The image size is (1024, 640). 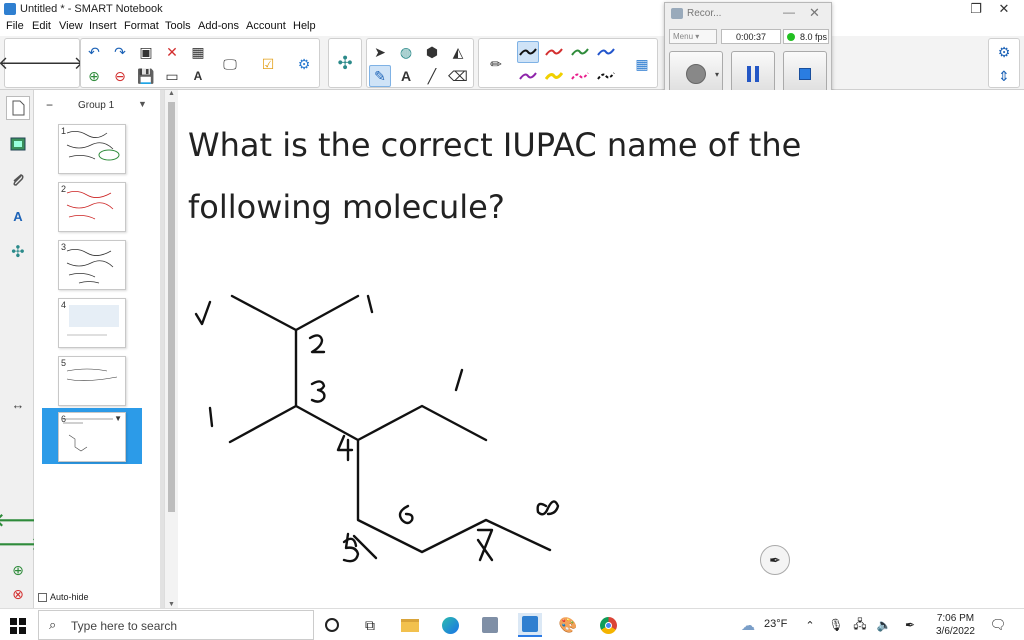 What do you see at coordinates (49, 105) in the screenshot?
I see `collapse-group-icon: −` at bounding box center [49, 105].